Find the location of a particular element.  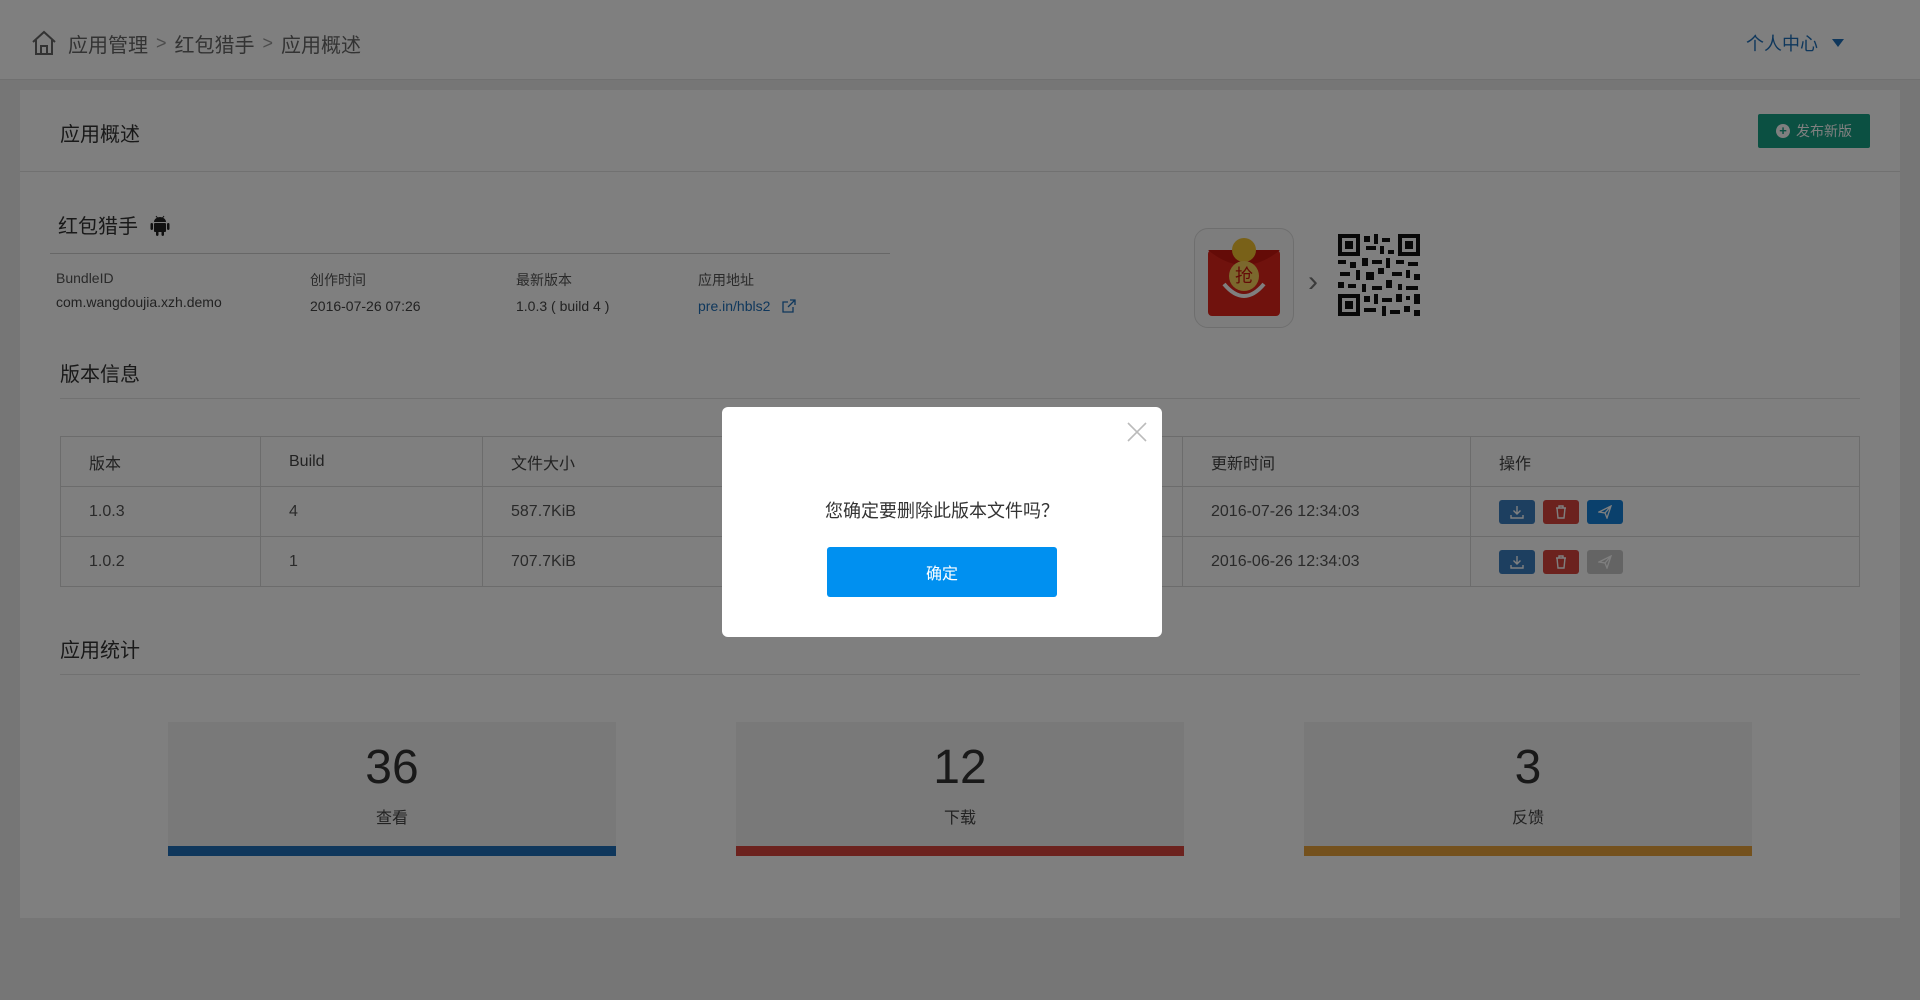

confirm-button: 确定 is located at coordinates (942, 572).